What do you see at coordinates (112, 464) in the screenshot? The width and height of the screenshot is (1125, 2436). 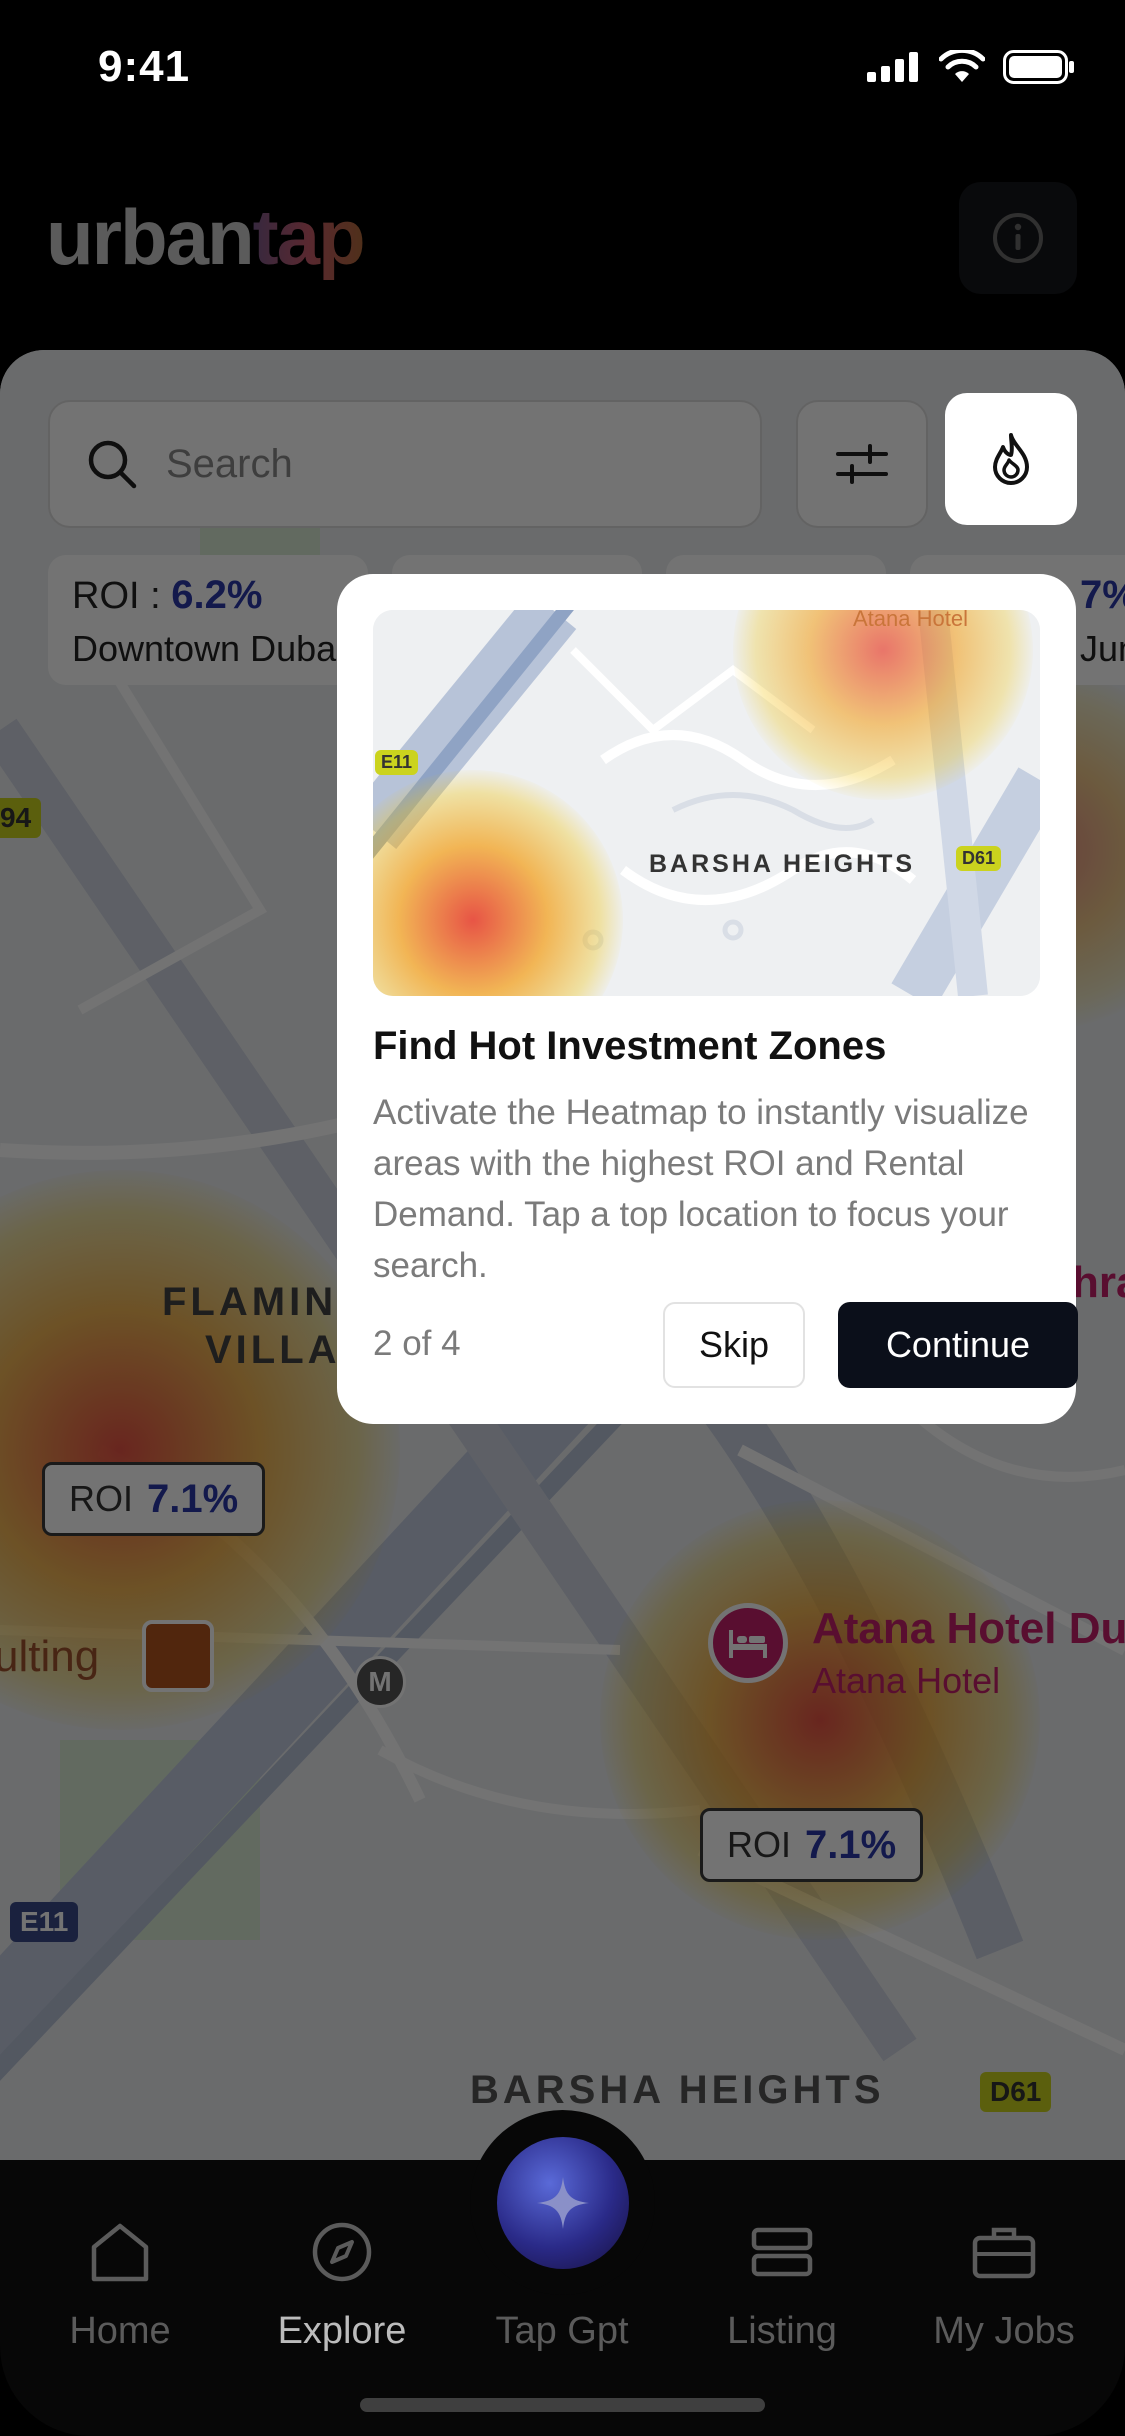 I see `search-icon` at bounding box center [112, 464].